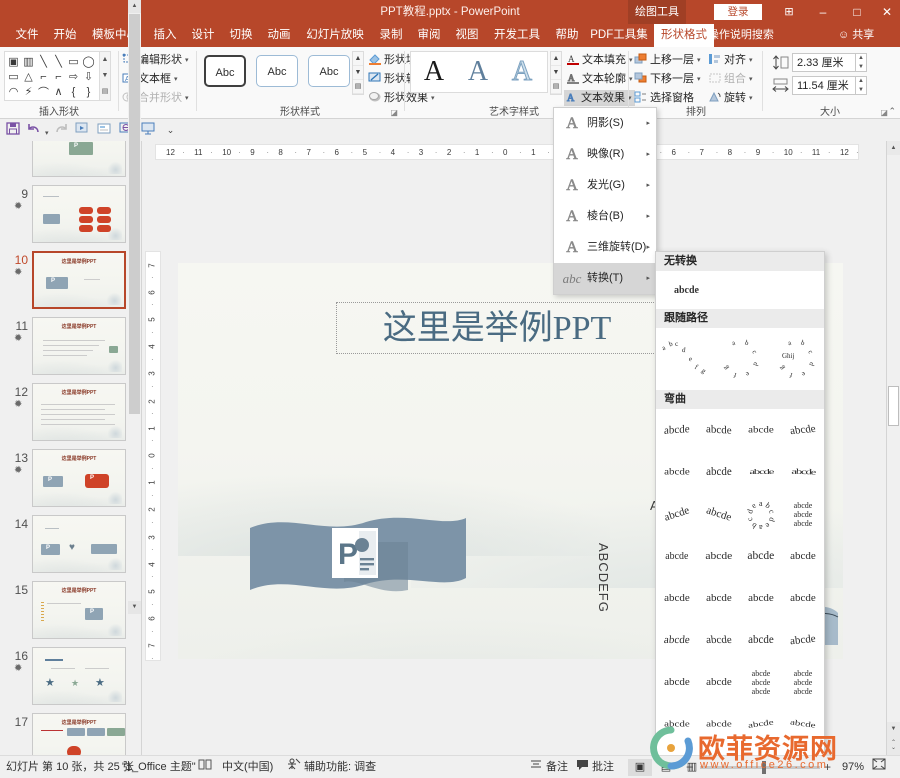 The width and height of the screenshot is (900, 778). What do you see at coordinates (677, 598) in the screenshot?
I see `transform-warp-option-4-0: abcde` at bounding box center [677, 598].